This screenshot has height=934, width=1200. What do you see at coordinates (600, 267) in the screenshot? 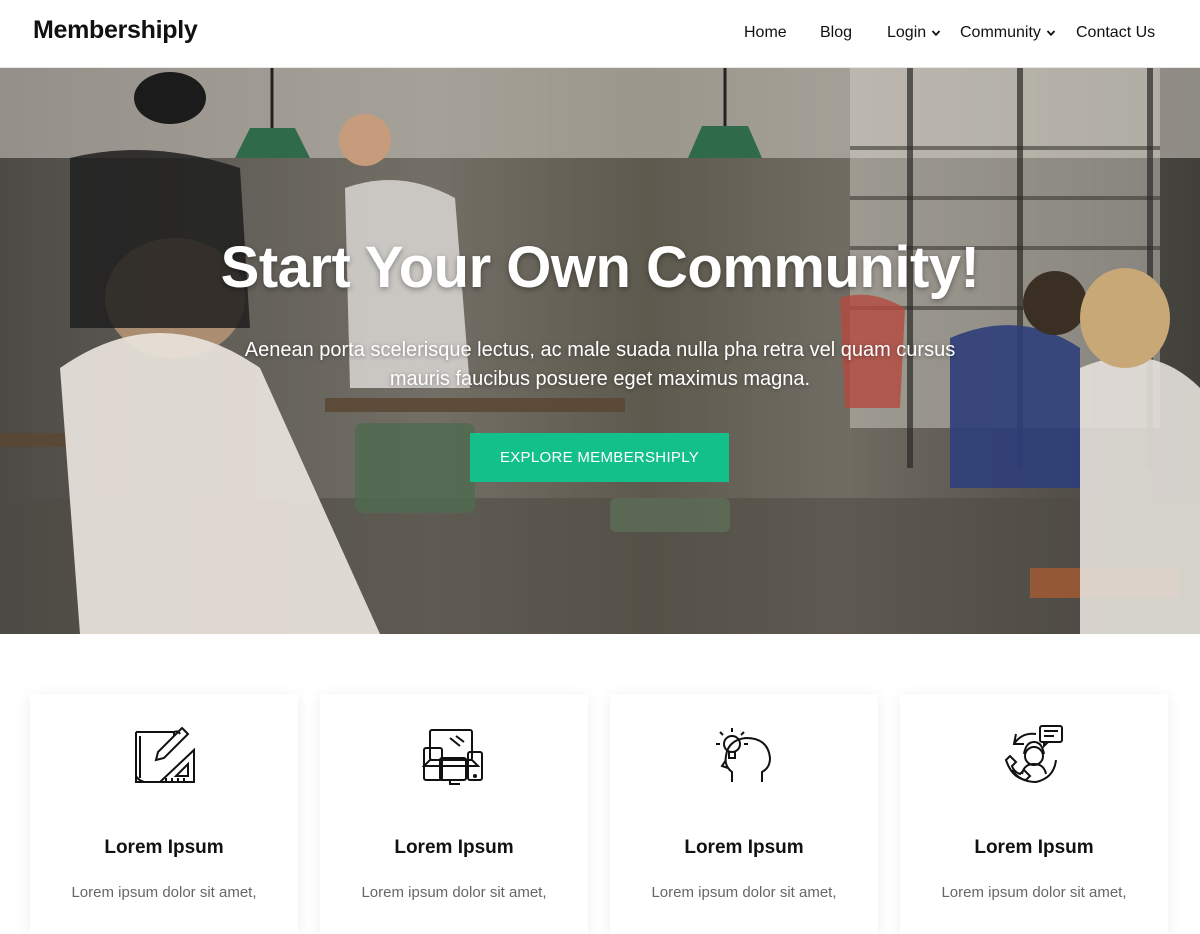
I see `hero-title: Start Your Own Community!` at bounding box center [600, 267].